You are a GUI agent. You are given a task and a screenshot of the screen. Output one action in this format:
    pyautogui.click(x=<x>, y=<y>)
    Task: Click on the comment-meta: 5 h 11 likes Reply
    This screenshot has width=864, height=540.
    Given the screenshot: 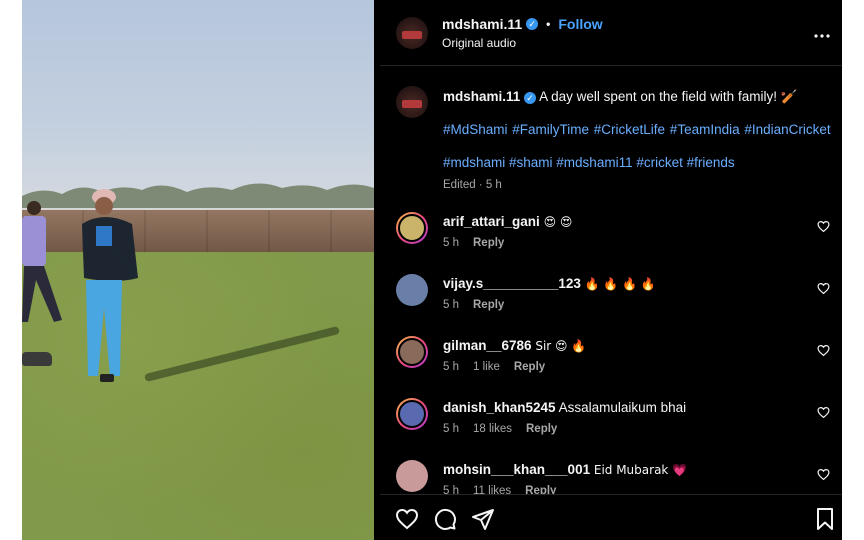 What is the action you would take?
    pyautogui.click(x=499, y=489)
    